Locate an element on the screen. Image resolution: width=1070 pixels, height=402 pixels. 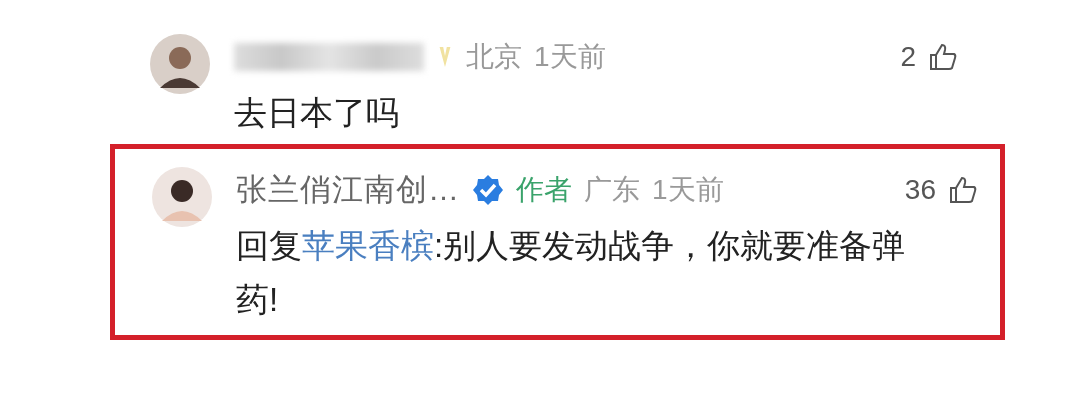
author-tag: 作者 is located at coordinates (544, 190).